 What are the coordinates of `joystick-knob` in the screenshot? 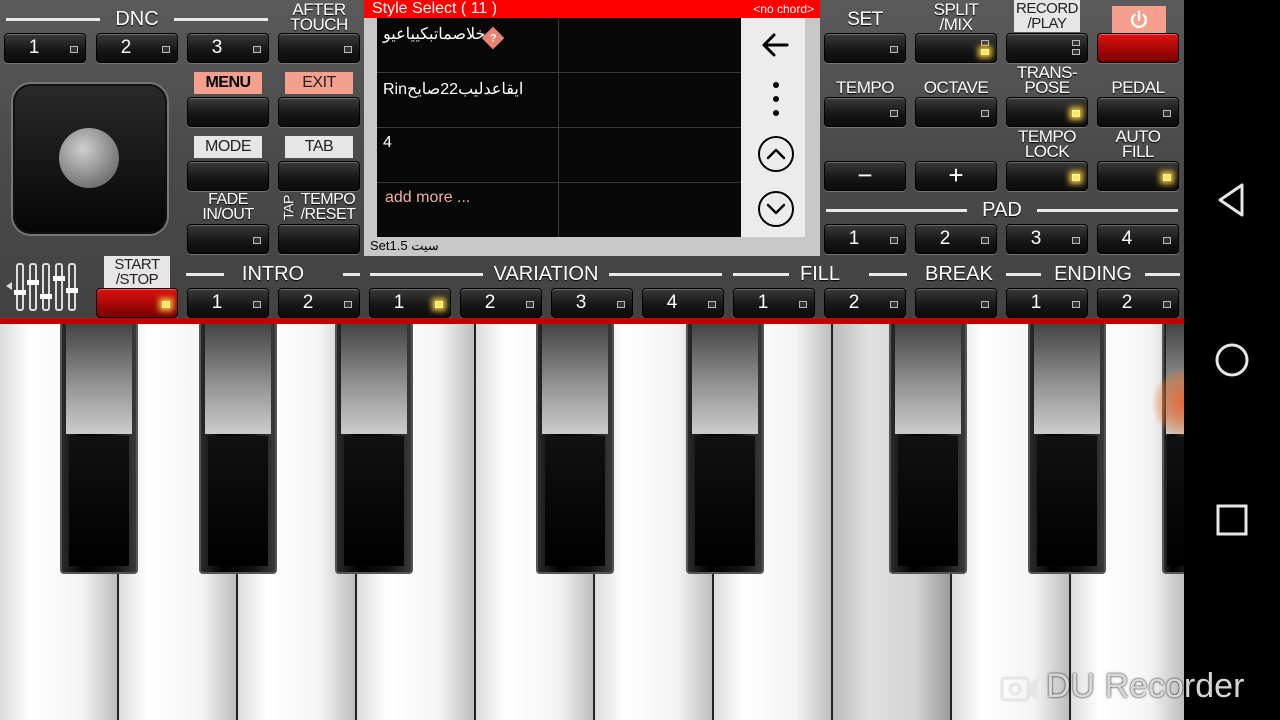 It's located at (89, 158).